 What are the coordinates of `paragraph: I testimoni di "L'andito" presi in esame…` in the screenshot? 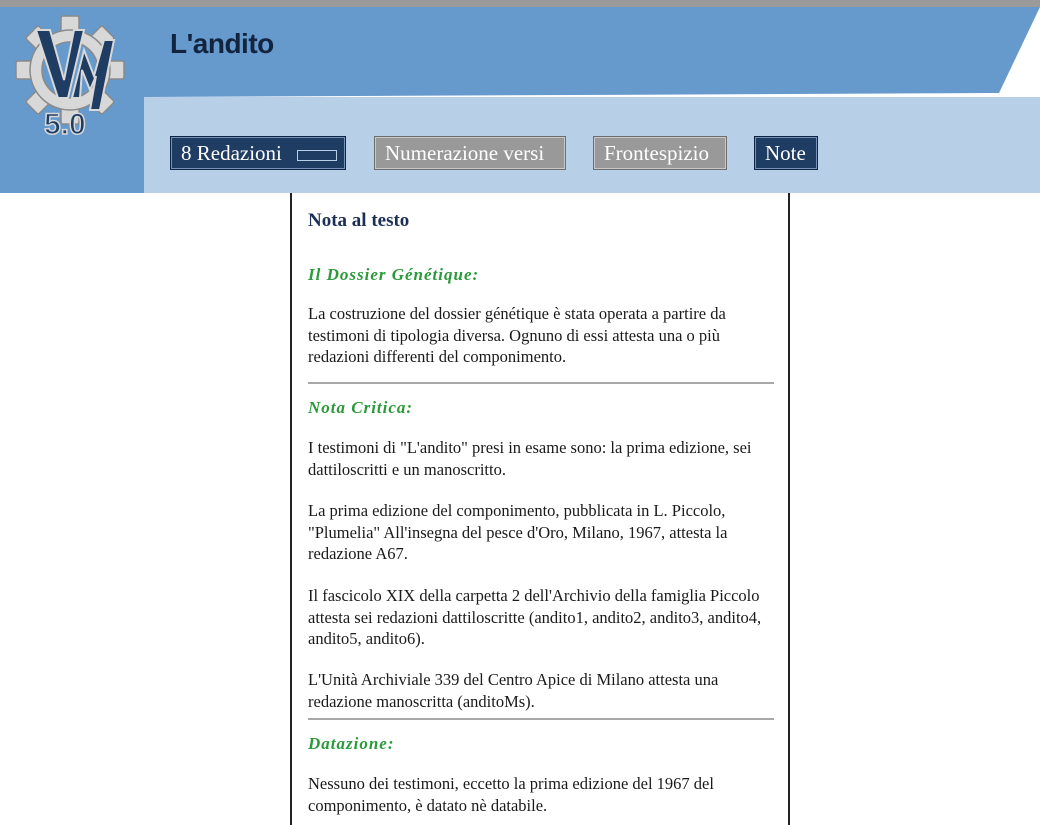 It's located at (530, 458).